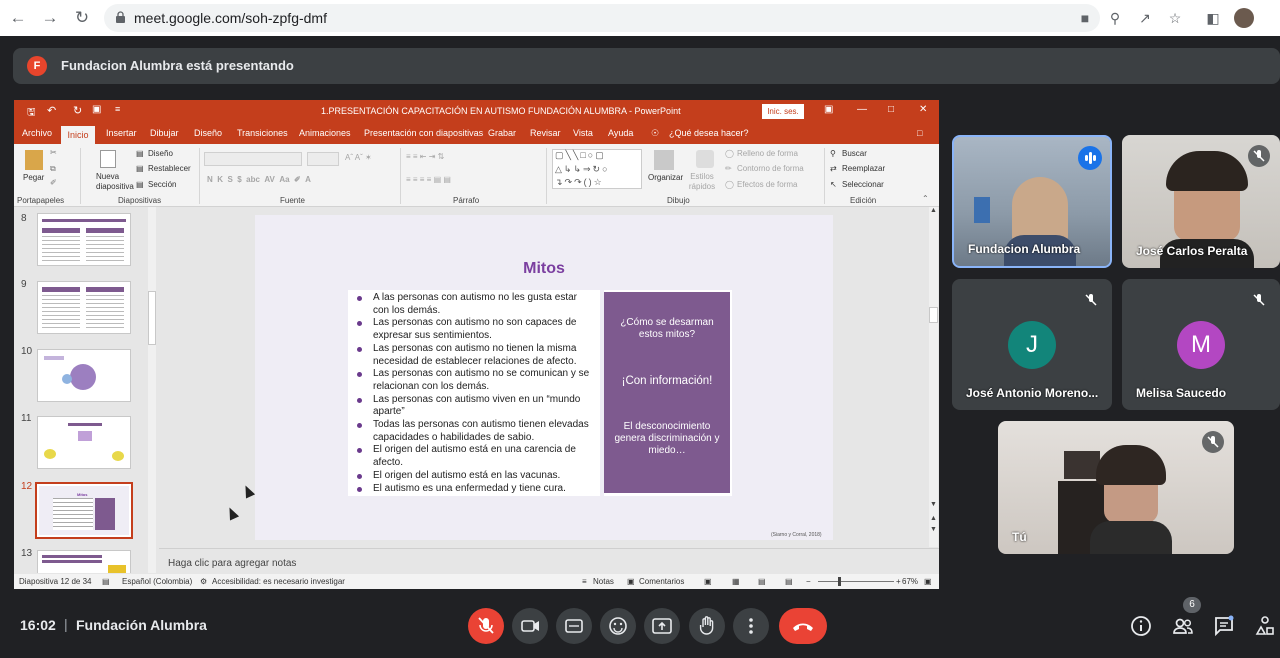  I want to click on new-slide-icon, so click(108, 159).